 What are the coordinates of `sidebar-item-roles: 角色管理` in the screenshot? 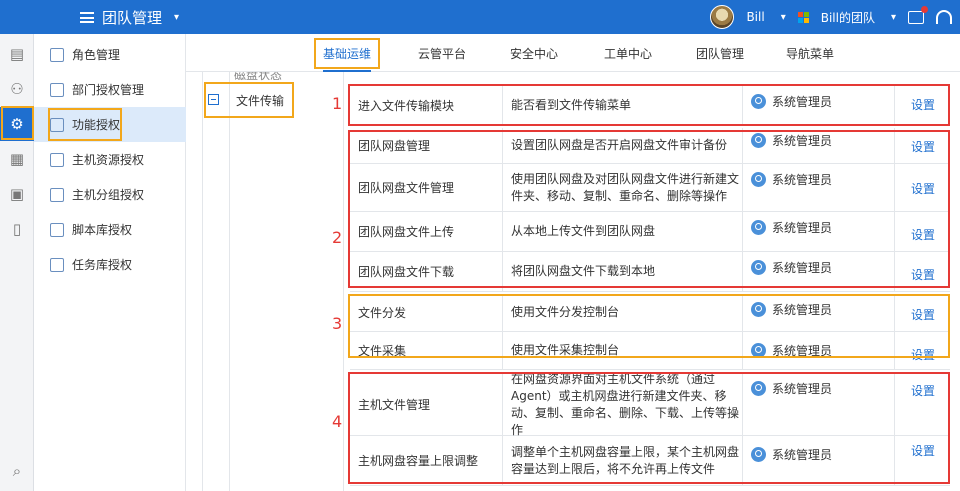 It's located at (110, 54).